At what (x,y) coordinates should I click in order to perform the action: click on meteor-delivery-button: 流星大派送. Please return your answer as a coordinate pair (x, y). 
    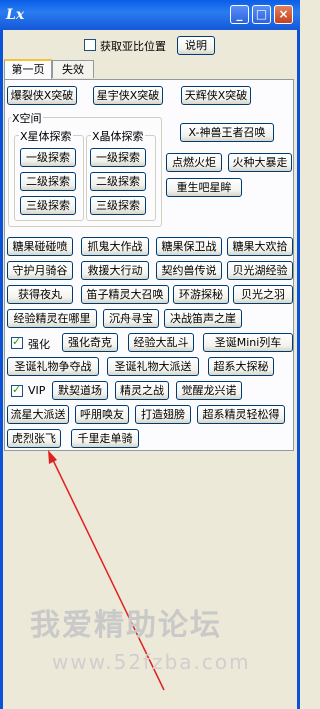
    Looking at the image, I should click on (38, 414).